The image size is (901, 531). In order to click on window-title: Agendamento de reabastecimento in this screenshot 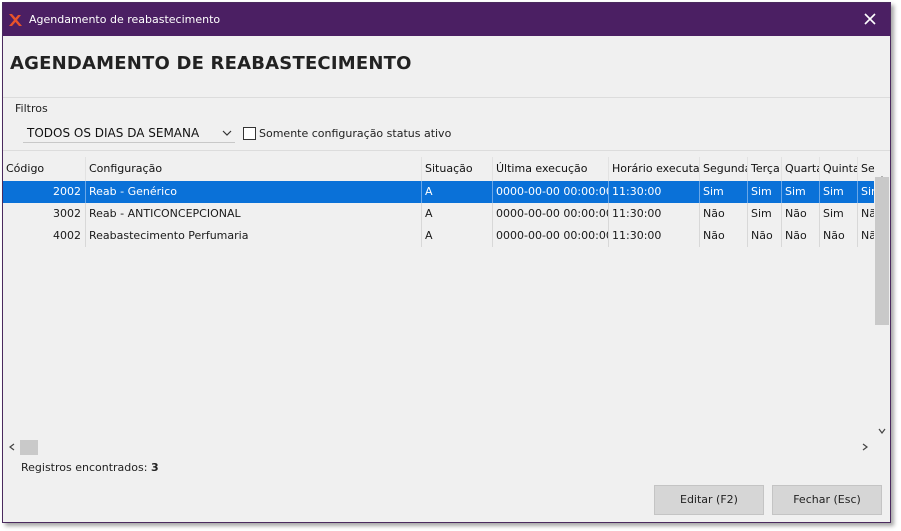, I will do `click(125, 19)`.